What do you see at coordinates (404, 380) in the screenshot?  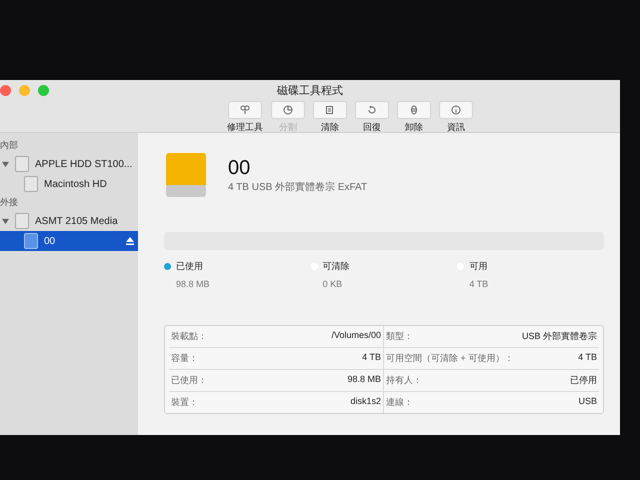 I see `info-label: 持有人：` at bounding box center [404, 380].